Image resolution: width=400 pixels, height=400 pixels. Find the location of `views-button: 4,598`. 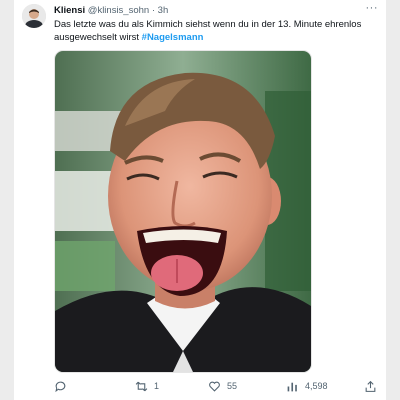

views-button: 4,598 is located at coordinates (307, 386).